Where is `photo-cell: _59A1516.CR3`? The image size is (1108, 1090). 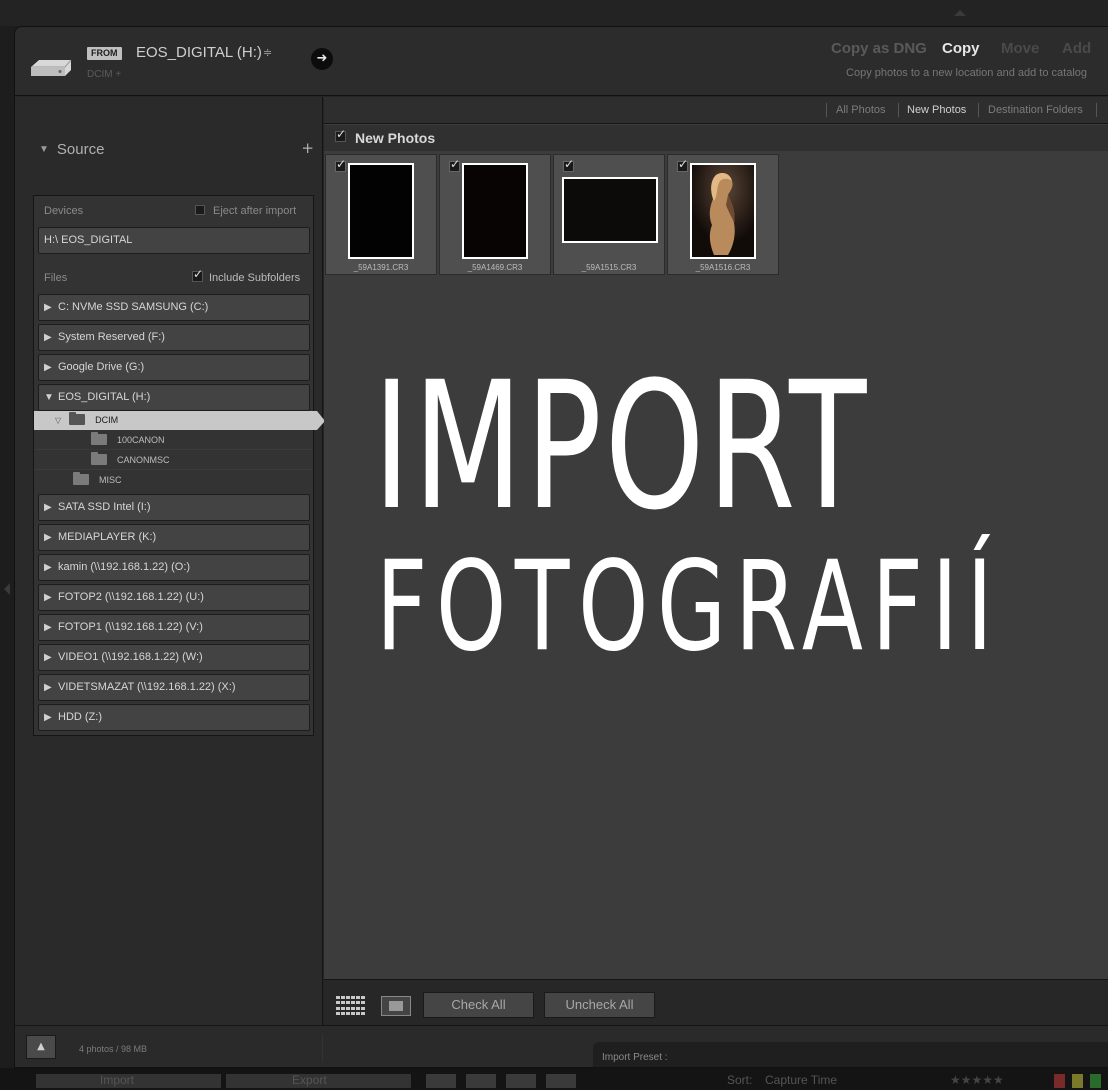
photo-cell: _59A1516.CR3 is located at coordinates (723, 214).